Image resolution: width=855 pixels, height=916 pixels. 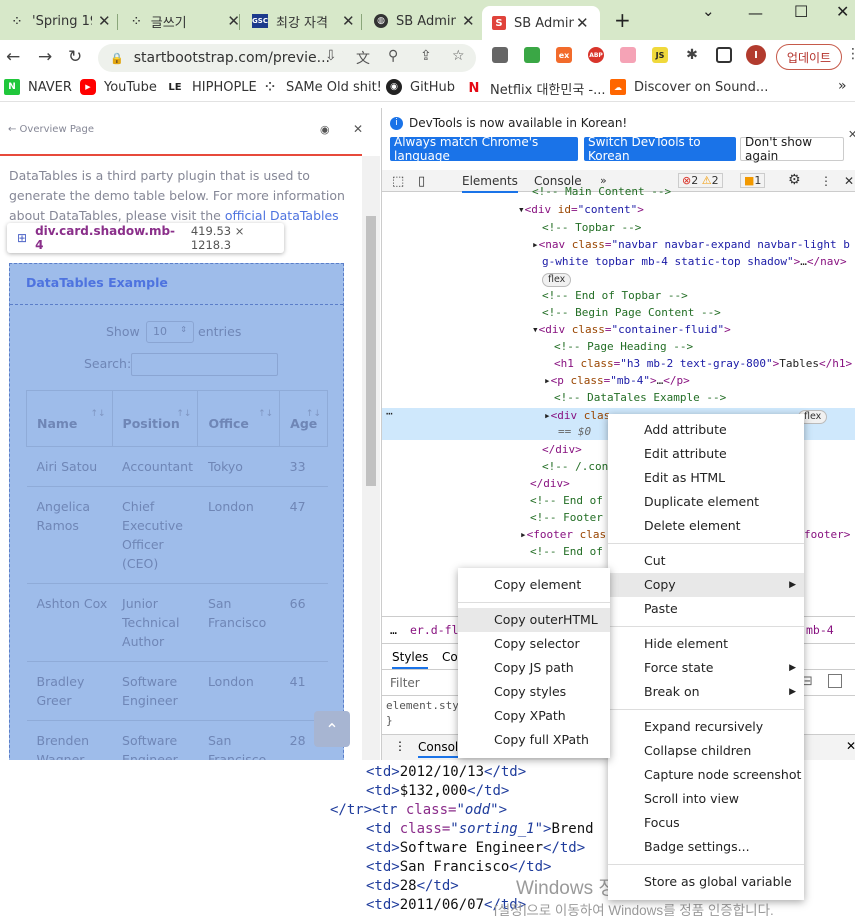 I want to click on bookmark-item: N NAVER, so click(x=38, y=87).